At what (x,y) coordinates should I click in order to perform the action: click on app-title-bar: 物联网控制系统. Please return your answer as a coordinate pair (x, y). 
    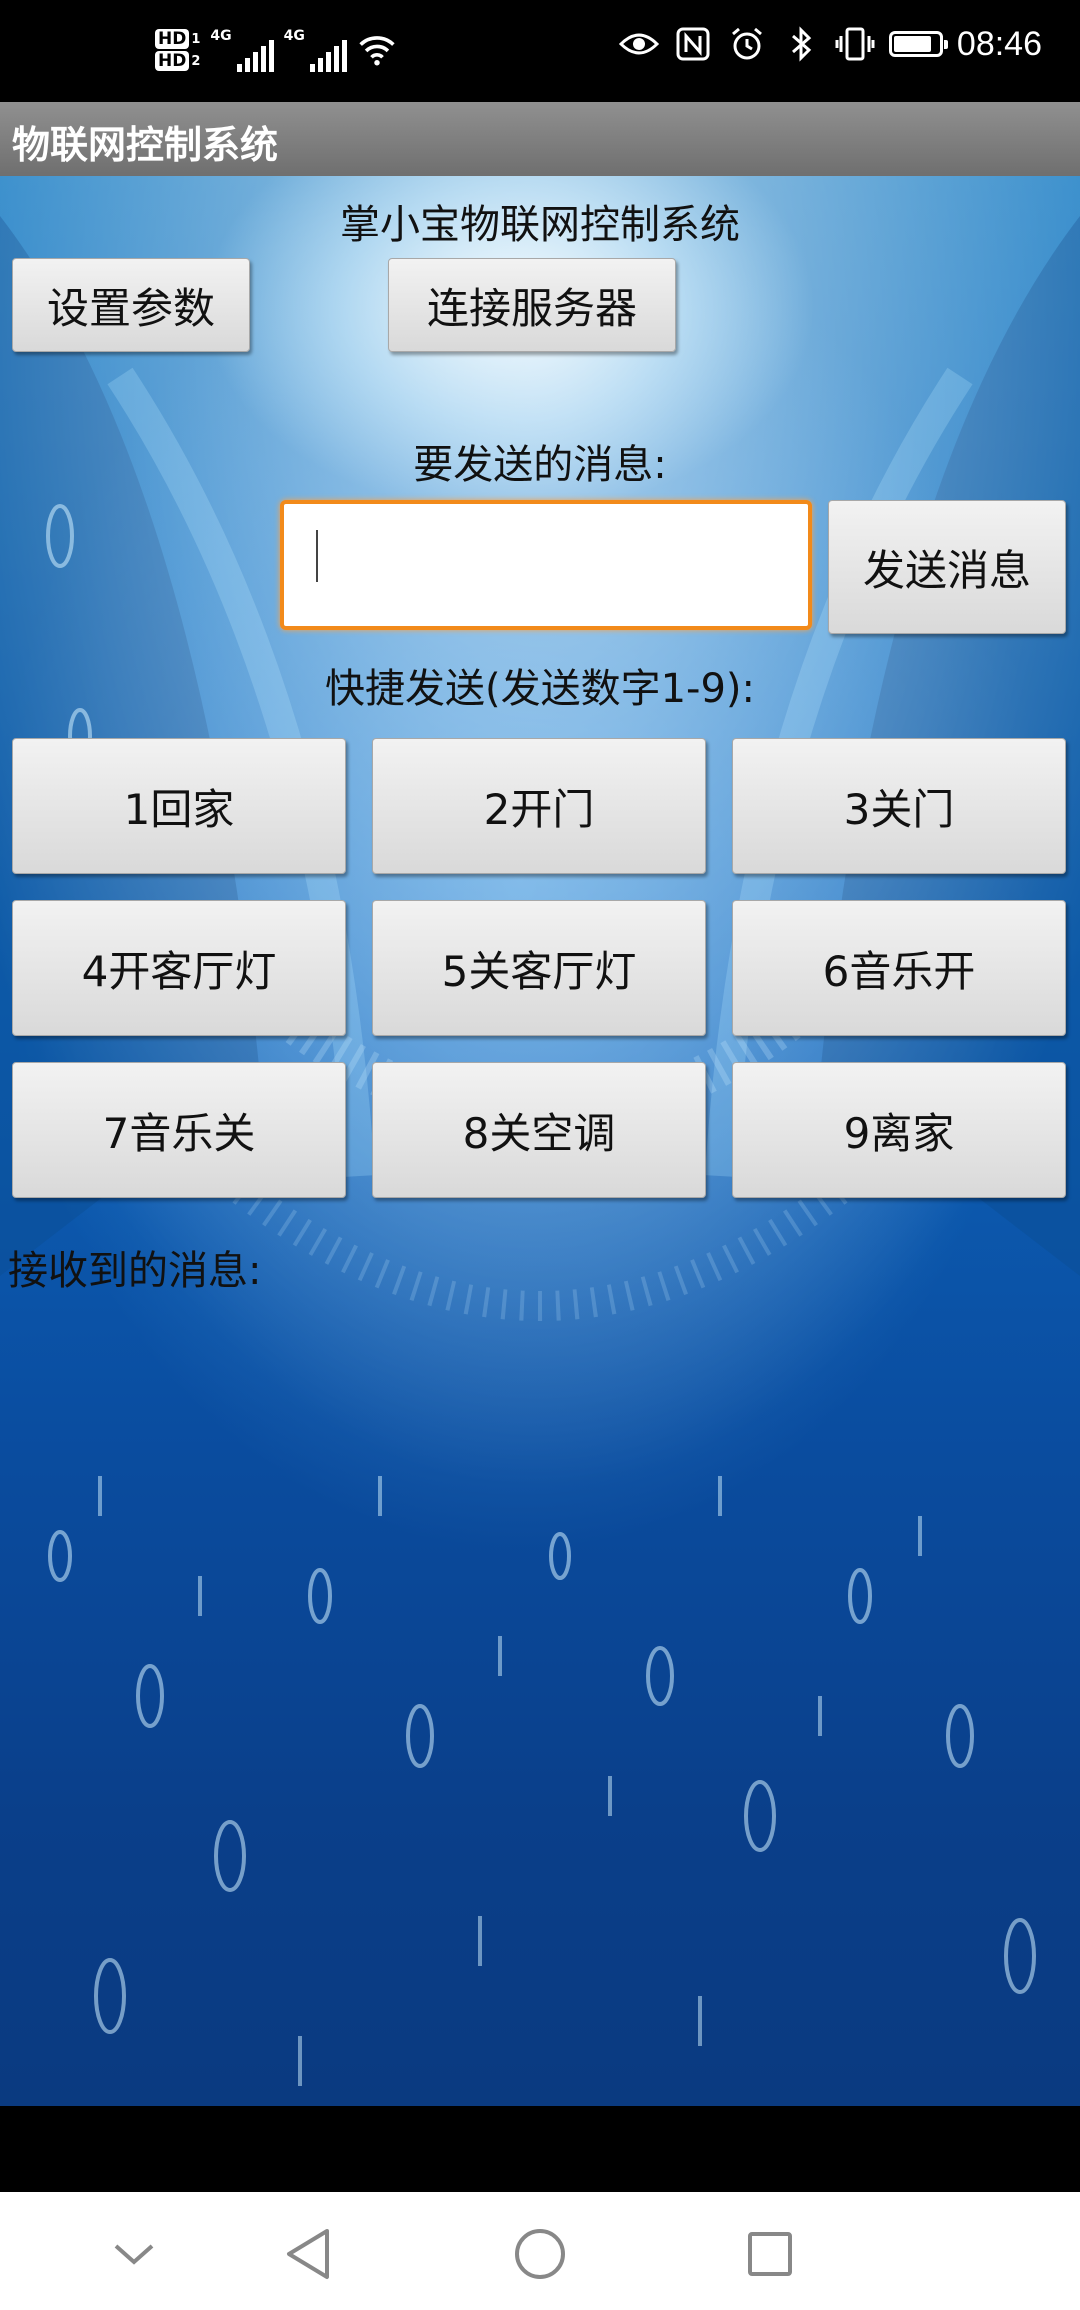
    Looking at the image, I should click on (540, 139).